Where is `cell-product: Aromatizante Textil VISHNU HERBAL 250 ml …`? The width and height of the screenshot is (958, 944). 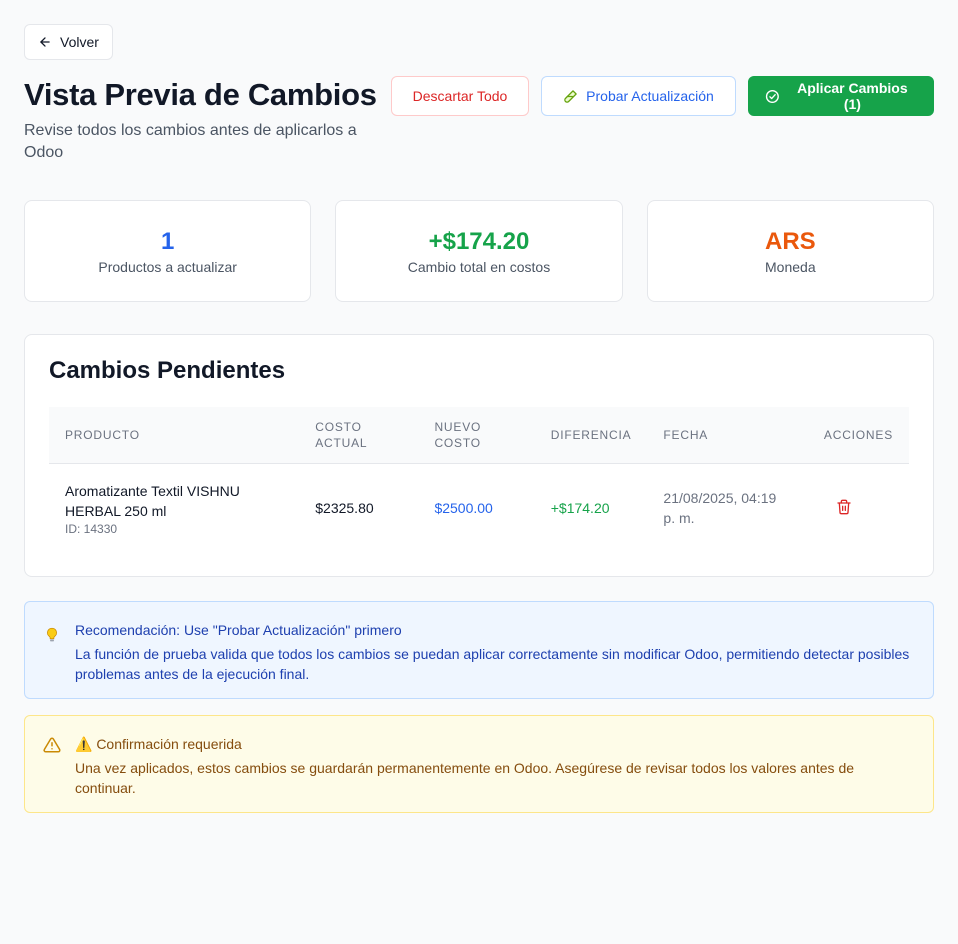
cell-product: Aromatizante Textil VISHNU HERBAL 250 ml … is located at coordinates (174, 508).